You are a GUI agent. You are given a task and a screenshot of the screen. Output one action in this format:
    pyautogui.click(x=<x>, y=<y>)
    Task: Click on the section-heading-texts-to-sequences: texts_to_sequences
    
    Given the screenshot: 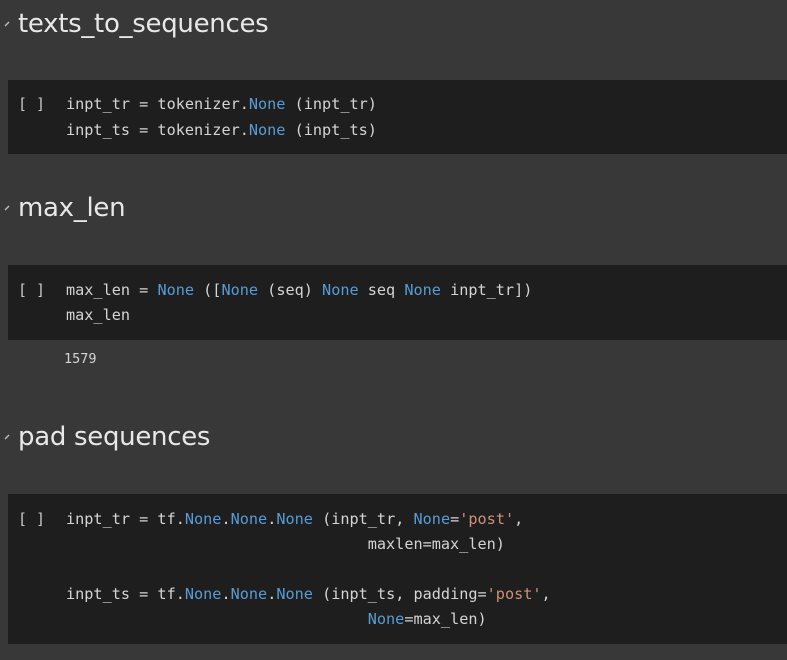 What is the action you would take?
    pyautogui.click(x=134, y=24)
    